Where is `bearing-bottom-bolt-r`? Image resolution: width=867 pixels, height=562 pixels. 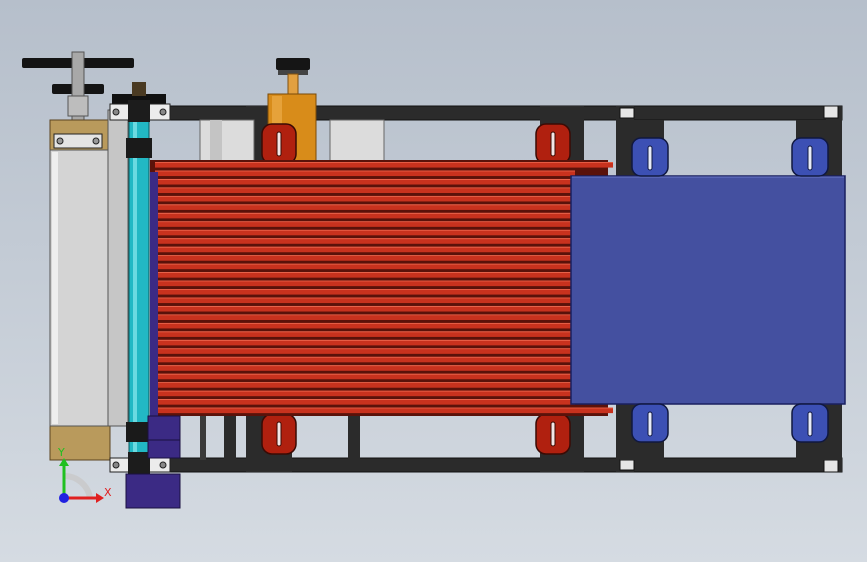 bearing-bottom-bolt-r is located at coordinates (163, 465).